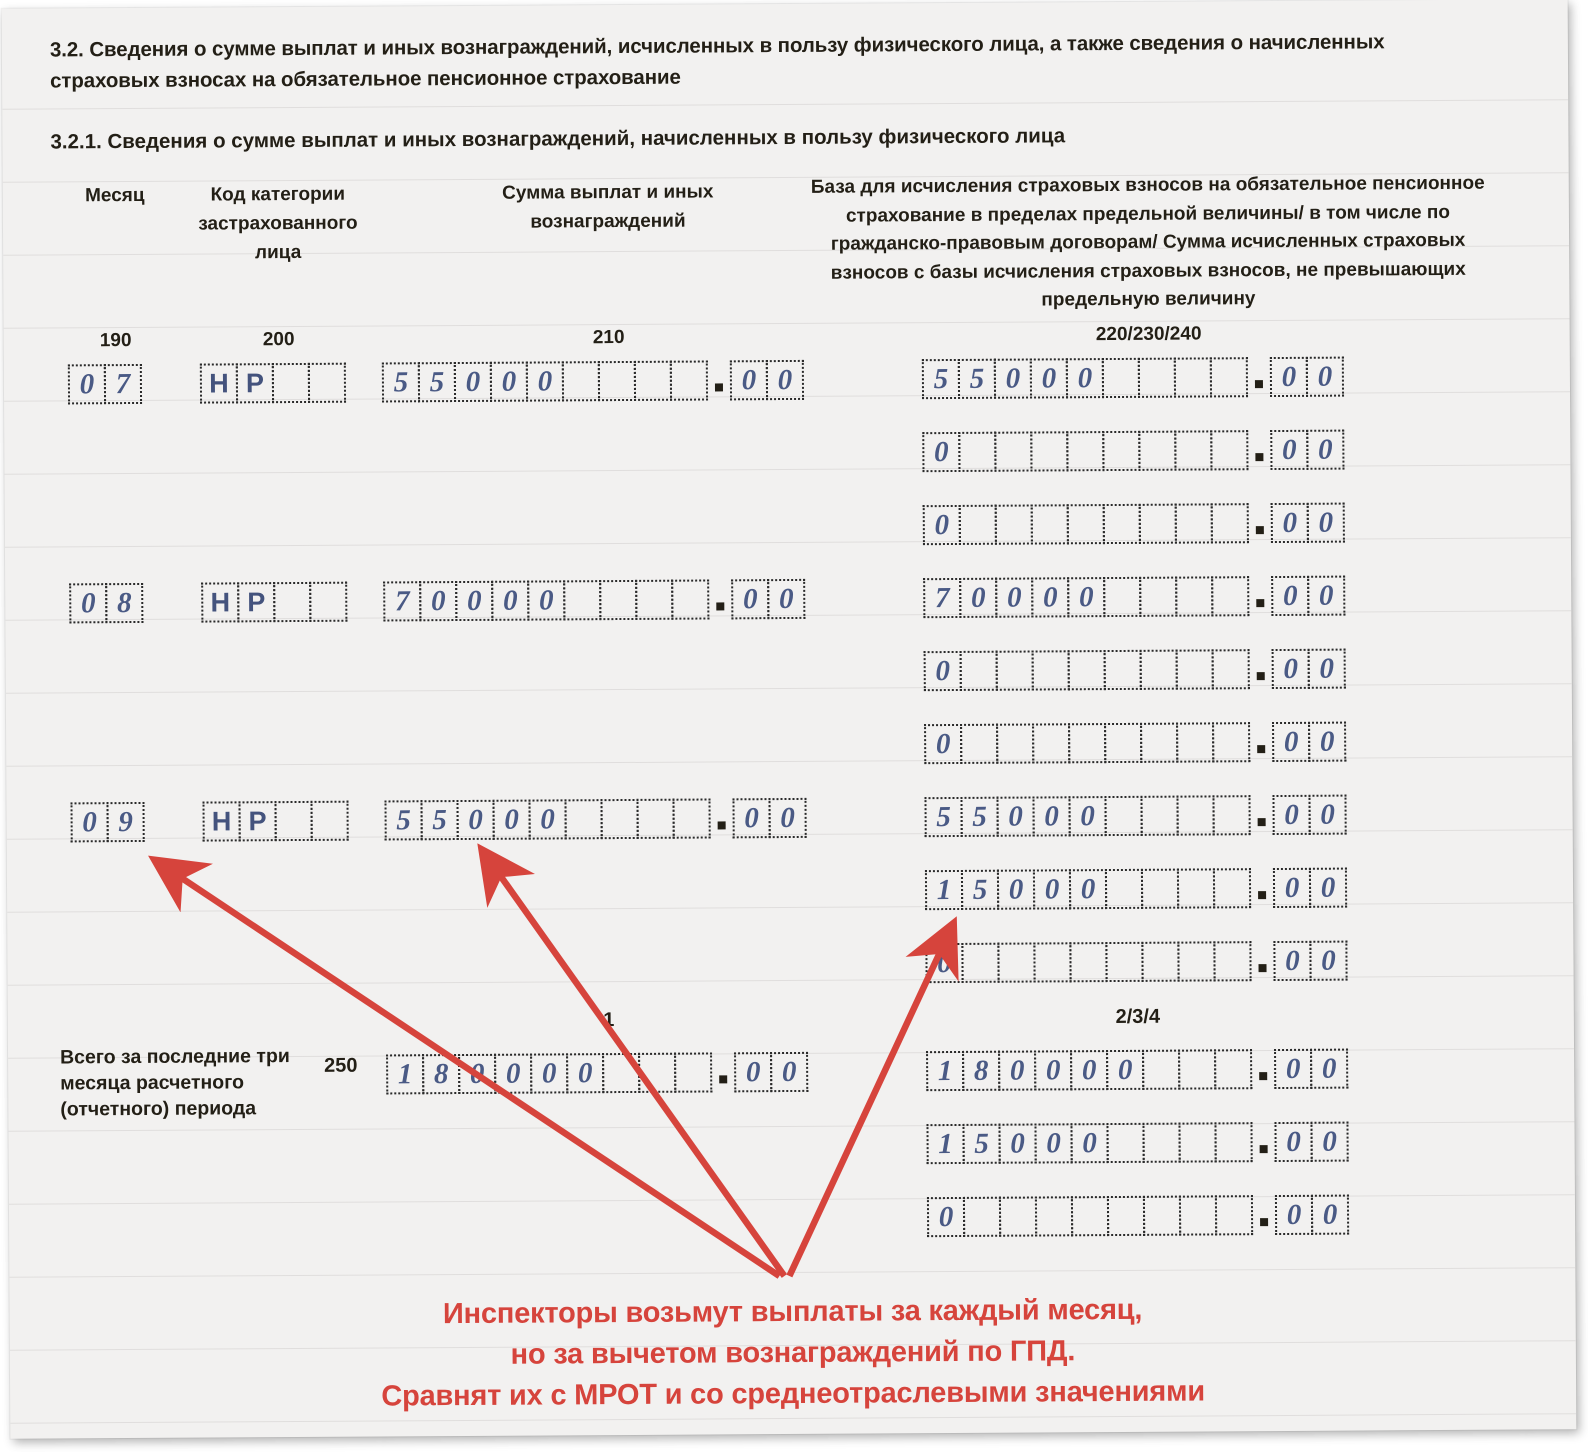 This screenshot has width=1588, height=1452. Describe the element at coordinates (274, 602) in the screenshot. I see `category-code-field: НР` at that location.